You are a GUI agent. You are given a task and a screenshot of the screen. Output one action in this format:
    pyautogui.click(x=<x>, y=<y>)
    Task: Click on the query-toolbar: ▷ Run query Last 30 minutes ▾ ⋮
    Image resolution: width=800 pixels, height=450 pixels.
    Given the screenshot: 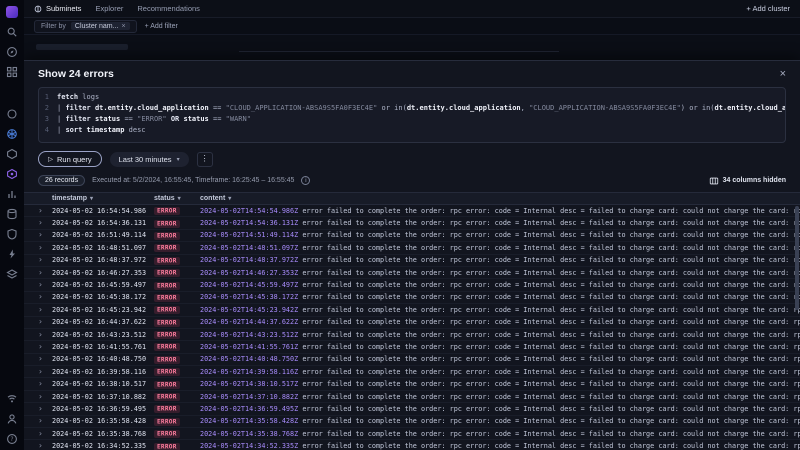 What is the action you would take?
    pyautogui.click(x=412, y=159)
    